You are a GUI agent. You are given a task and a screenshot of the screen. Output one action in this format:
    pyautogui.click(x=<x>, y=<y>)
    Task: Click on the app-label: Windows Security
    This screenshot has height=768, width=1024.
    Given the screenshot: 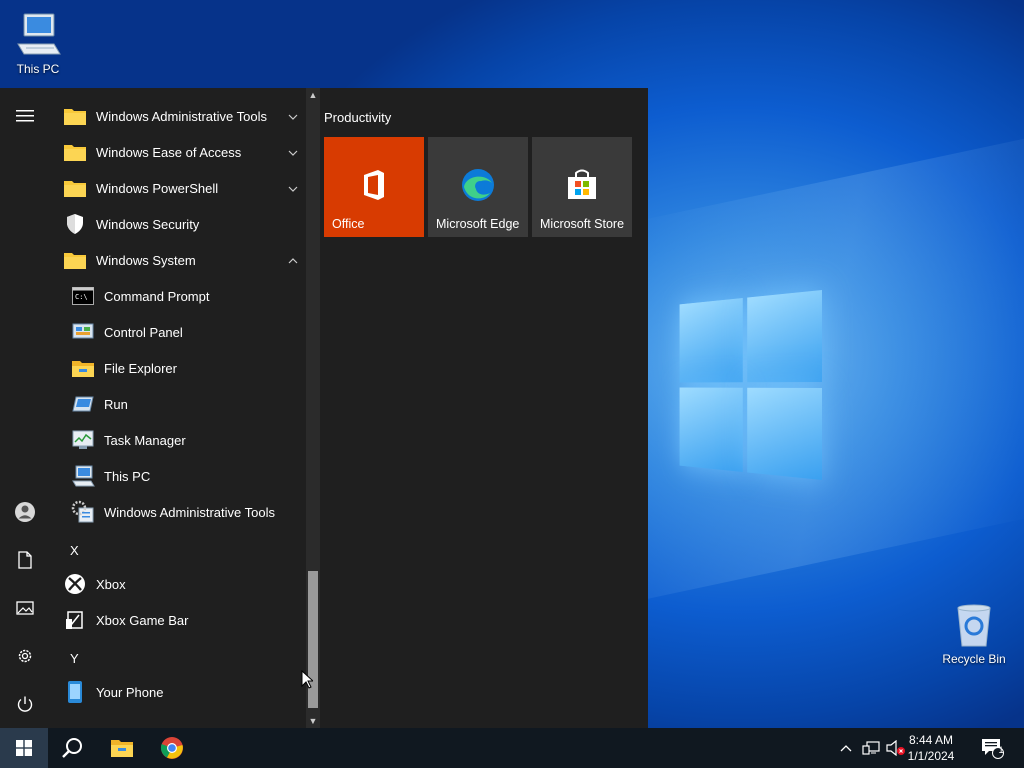 What is the action you would take?
    pyautogui.click(x=148, y=224)
    